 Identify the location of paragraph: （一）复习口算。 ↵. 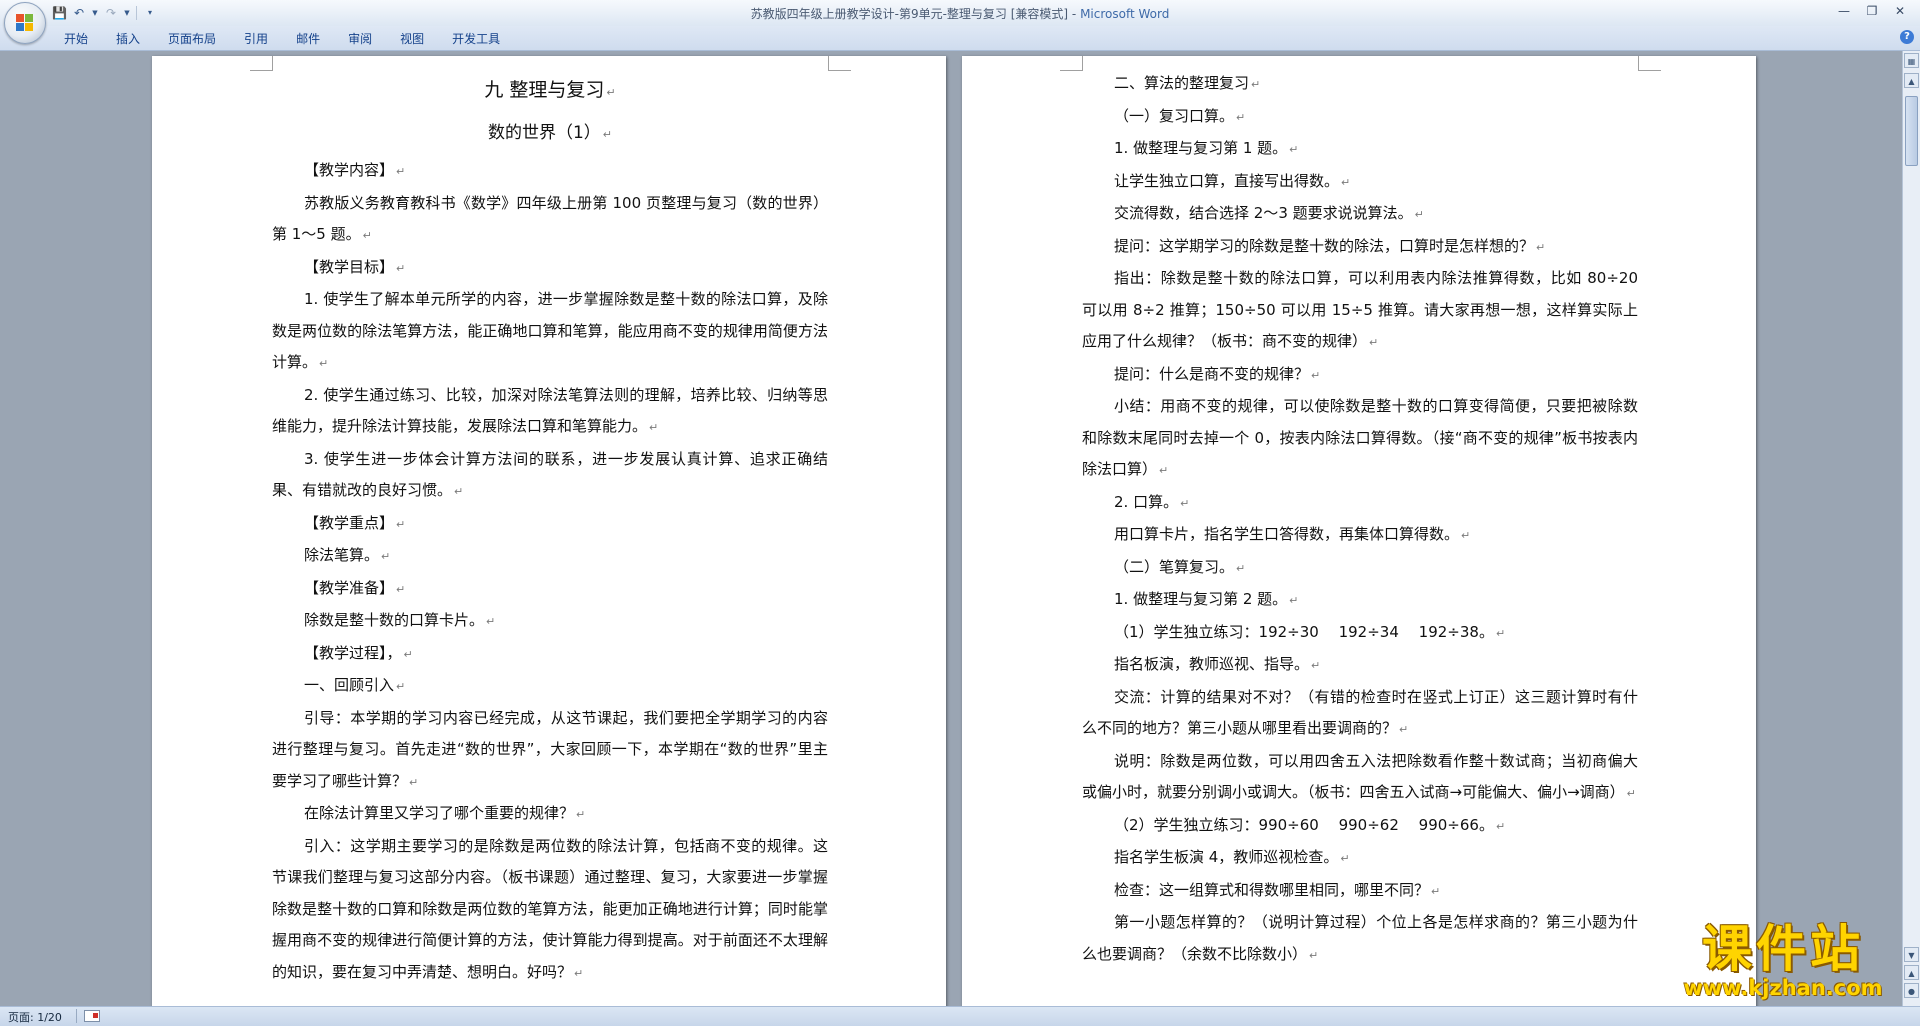
(1180, 115).